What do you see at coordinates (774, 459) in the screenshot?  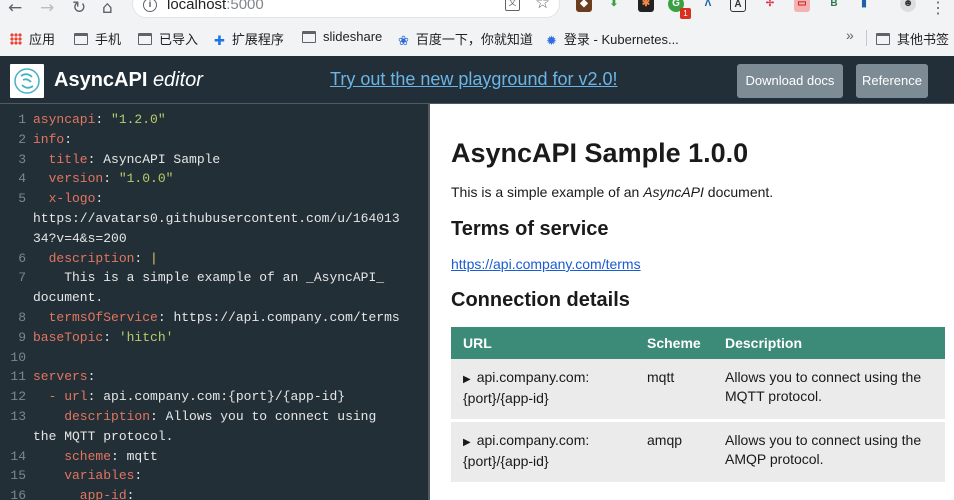 I see `description-text: AMQP protocol.` at bounding box center [774, 459].